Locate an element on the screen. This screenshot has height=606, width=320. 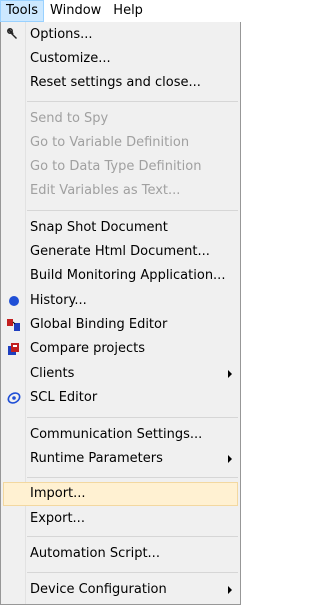
menu-item-snap-shot-document: Snap Shot Document is located at coordinates (120, 228).